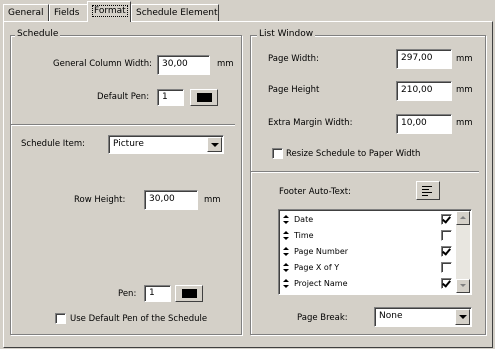 The width and height of the screenshot is (495, 349). Describe the element at coordinates (171, 200) in the screenshot. I see `row-height-input: 30,00` at that location.